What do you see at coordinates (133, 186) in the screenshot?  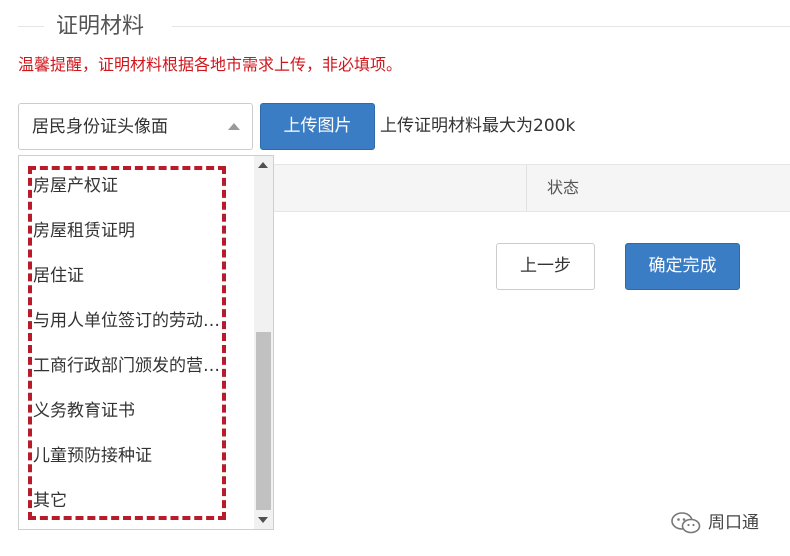 I see `dropdown-option: 房屋产权证` at bounding box center [133, 186].